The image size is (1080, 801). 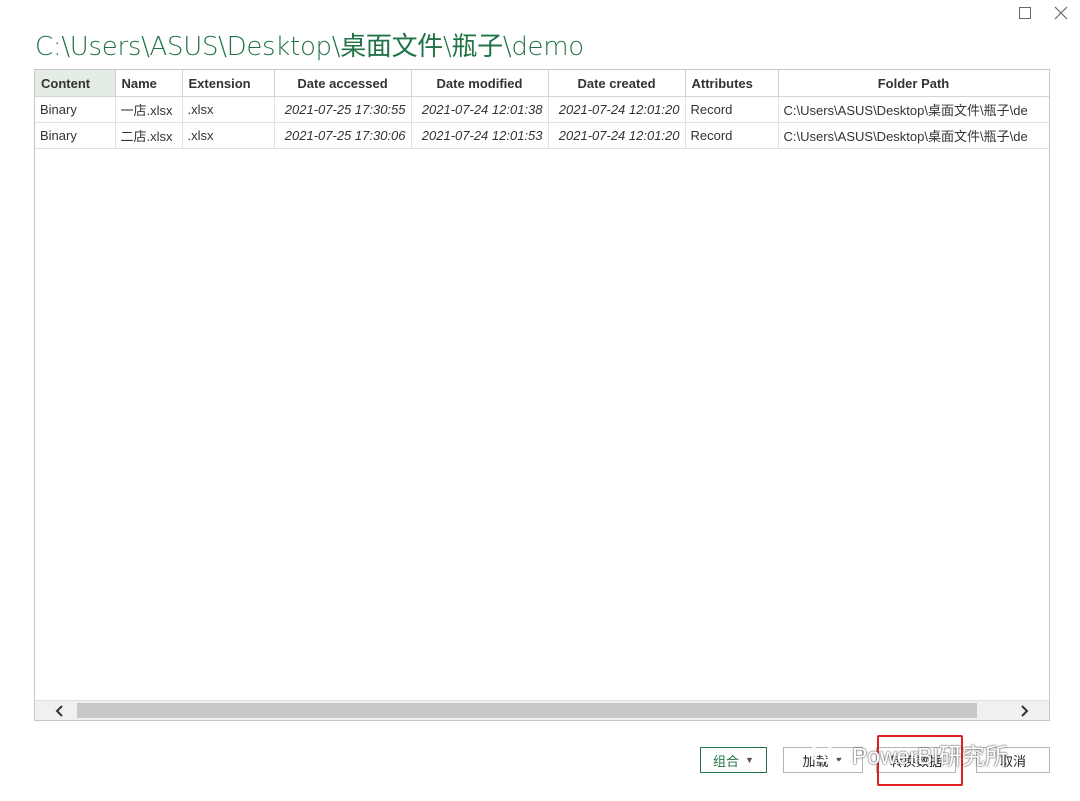 I want to click on column-header-folder-path: Folder Path, so click(x=913, y=83).